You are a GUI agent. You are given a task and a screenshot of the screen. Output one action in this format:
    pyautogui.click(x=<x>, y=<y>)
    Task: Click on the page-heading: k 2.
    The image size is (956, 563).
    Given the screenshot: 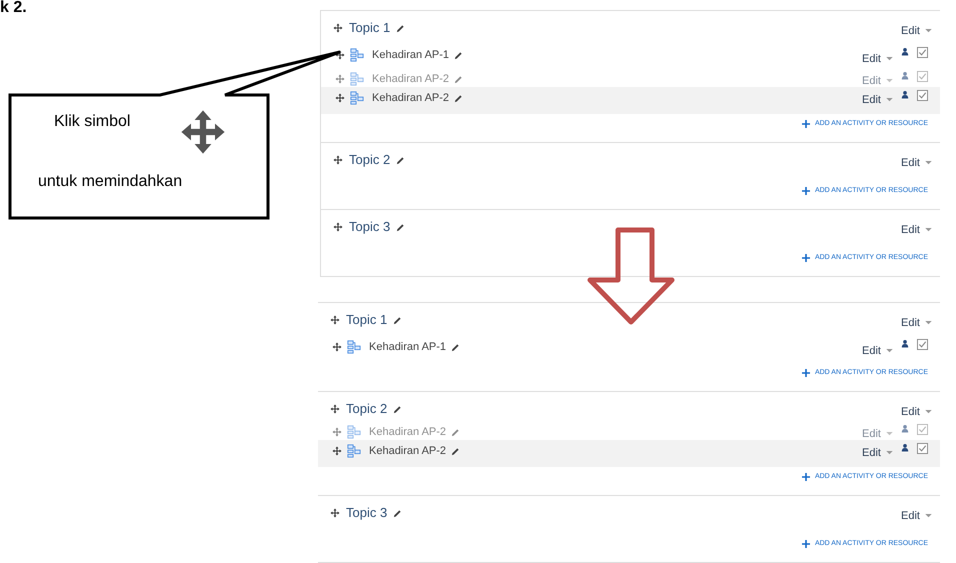 What is the action you would take?
    pyautogui.click(x=13, y=9)
    